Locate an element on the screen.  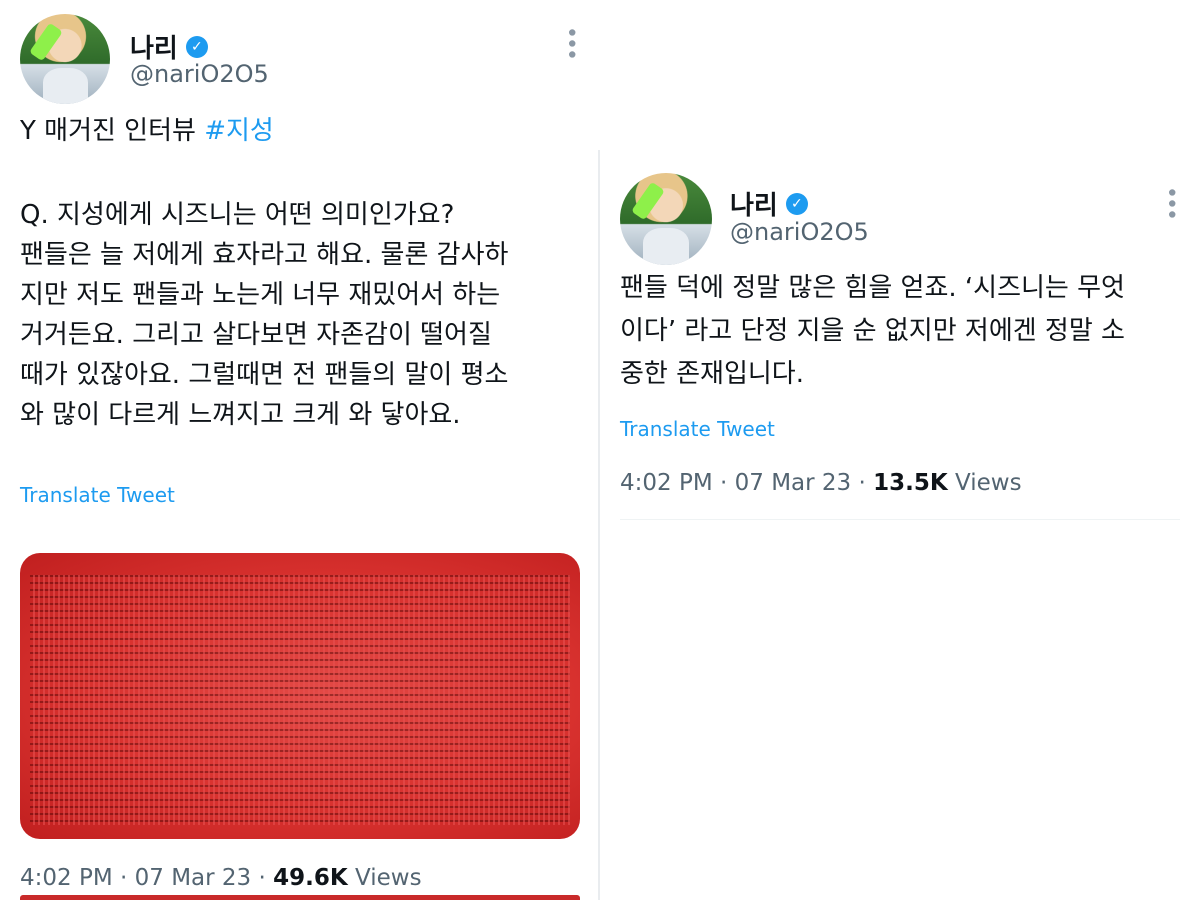
tweet-meta: 4:02 PM · 07 Mar 23 · 49.6K Views is located at coordinates (221, 878).